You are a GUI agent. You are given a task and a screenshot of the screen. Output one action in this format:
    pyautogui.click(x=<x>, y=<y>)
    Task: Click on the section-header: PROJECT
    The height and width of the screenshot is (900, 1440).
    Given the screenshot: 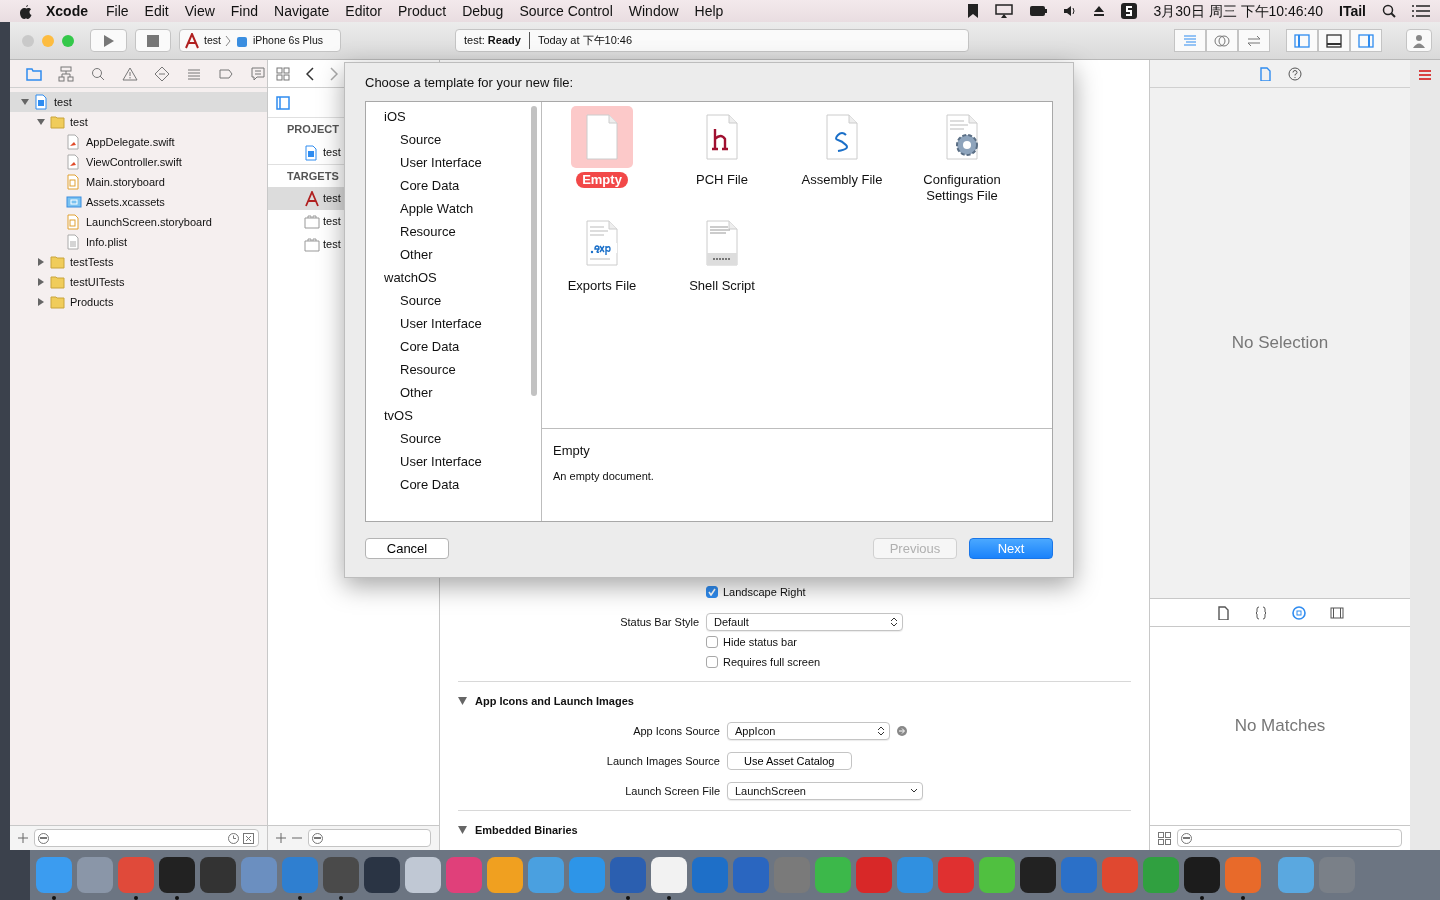 What is the action you would take?
    pyautogui.click(x=313, y=130)
    